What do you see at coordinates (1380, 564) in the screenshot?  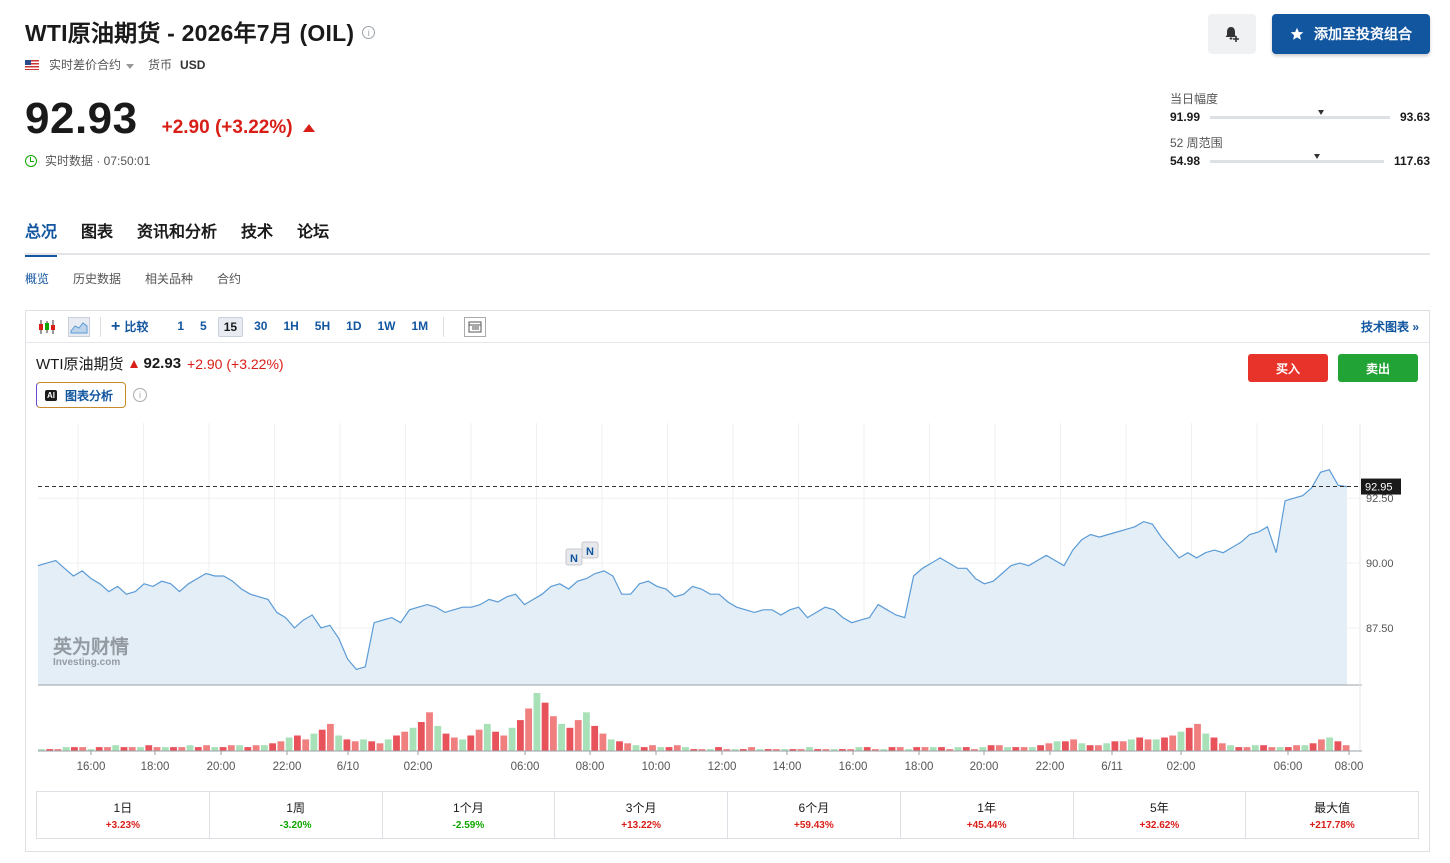 I see `y-tick-label: 90.00` at bounding box center [1380, 564].